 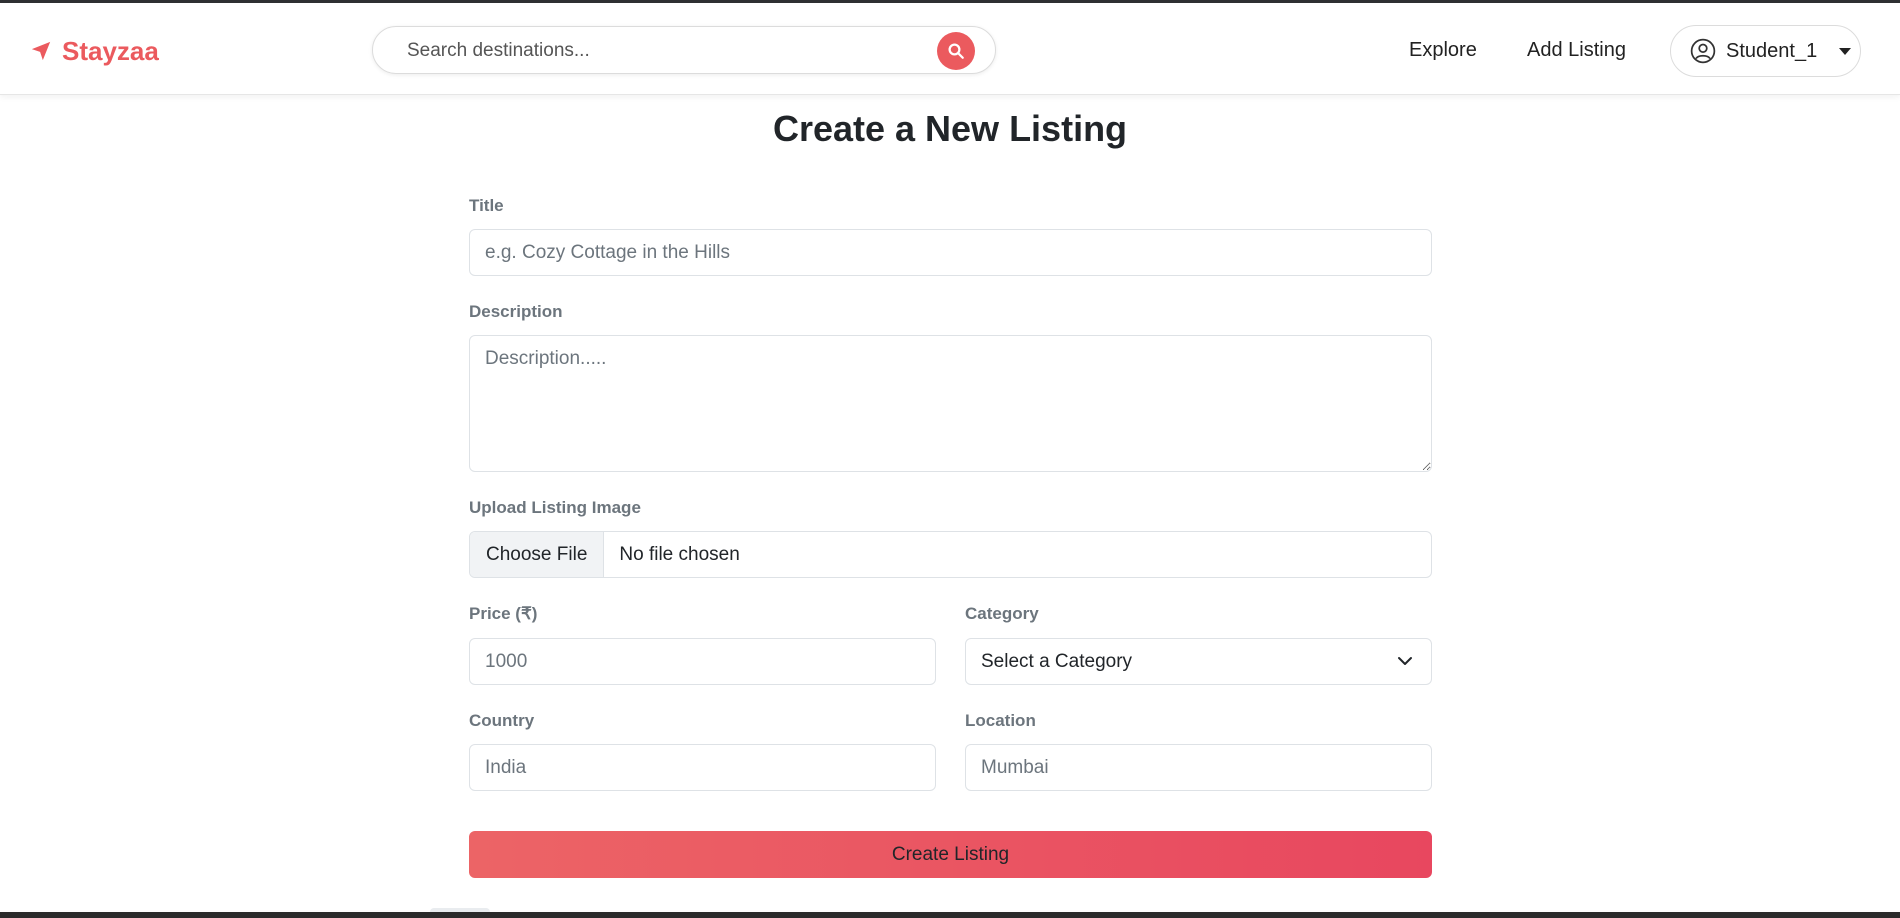 I want to click on user-name: Student_1, so click(x=1772, y=50).